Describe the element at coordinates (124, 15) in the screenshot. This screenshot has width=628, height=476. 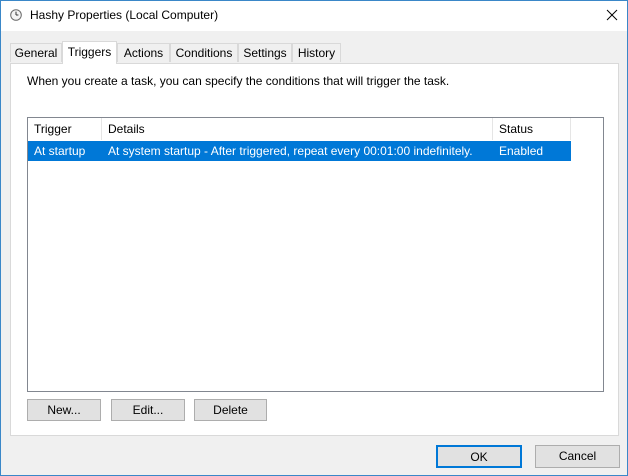
I see `window-title: Hashy Properties (Local Computer)` at that location.